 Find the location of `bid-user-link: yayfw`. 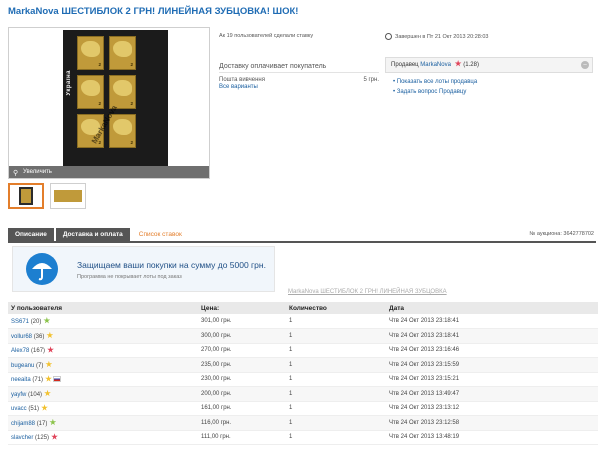

bid-user-link: yayfw is located at coordinates (18, 395).